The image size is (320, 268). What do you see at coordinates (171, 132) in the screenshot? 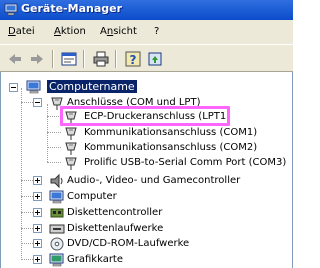
I see `port-label: Kommunikationsanschluss (COM1)` at bounding box center [171, 132].